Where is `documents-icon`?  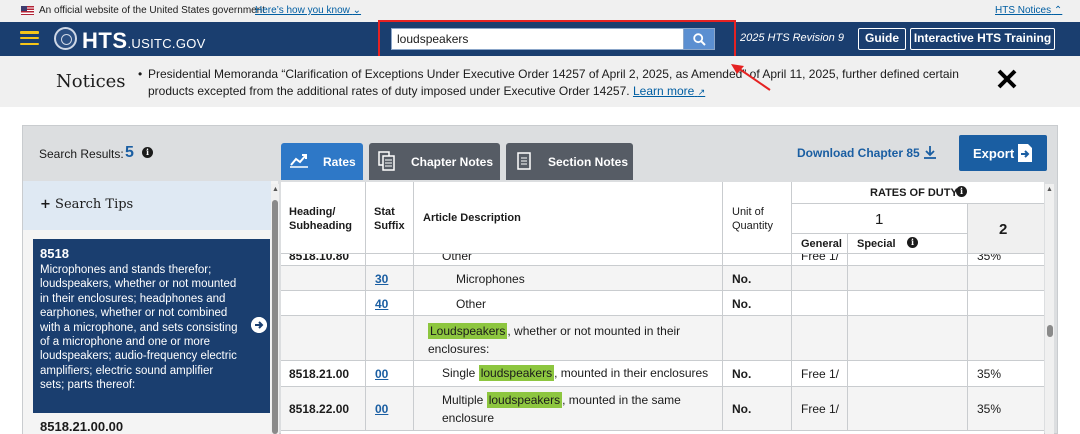 documents-icon is located at coordinates (386, 161).